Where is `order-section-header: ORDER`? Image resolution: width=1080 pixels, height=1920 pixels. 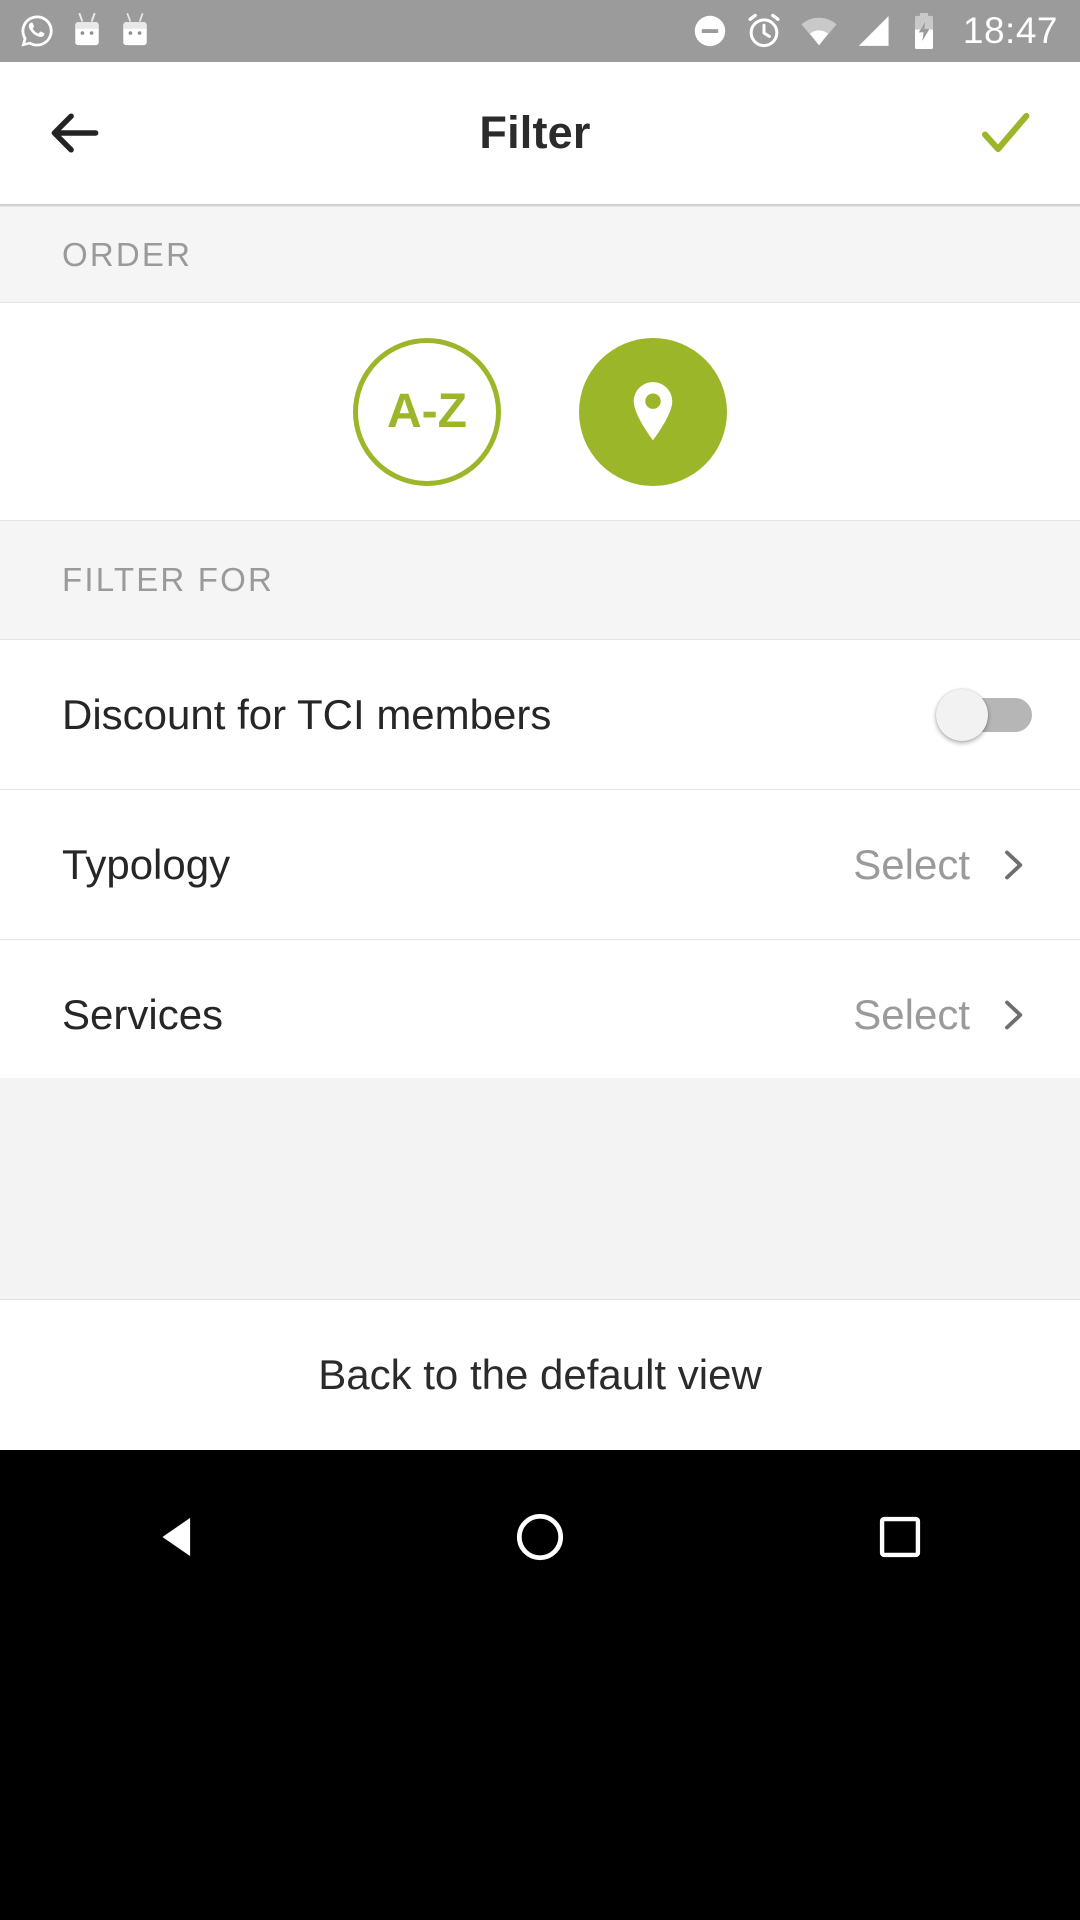 order-section-header: ORDER is located at coordinates (540, 254).